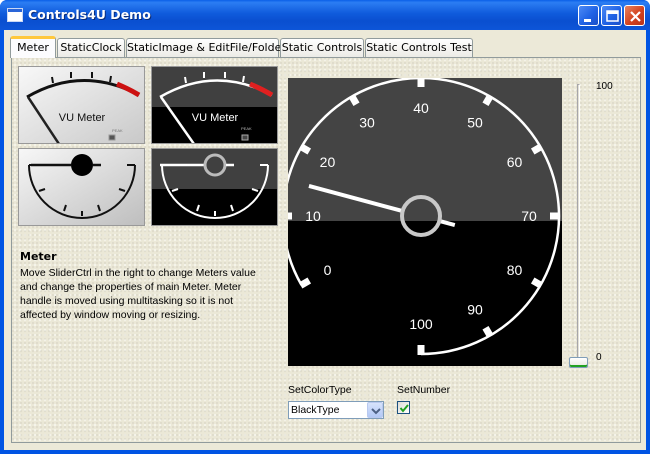 The image size is (650, 454). I want to click on preview-meter-vu-light: VU Meter PEAK, so click(81, 105).